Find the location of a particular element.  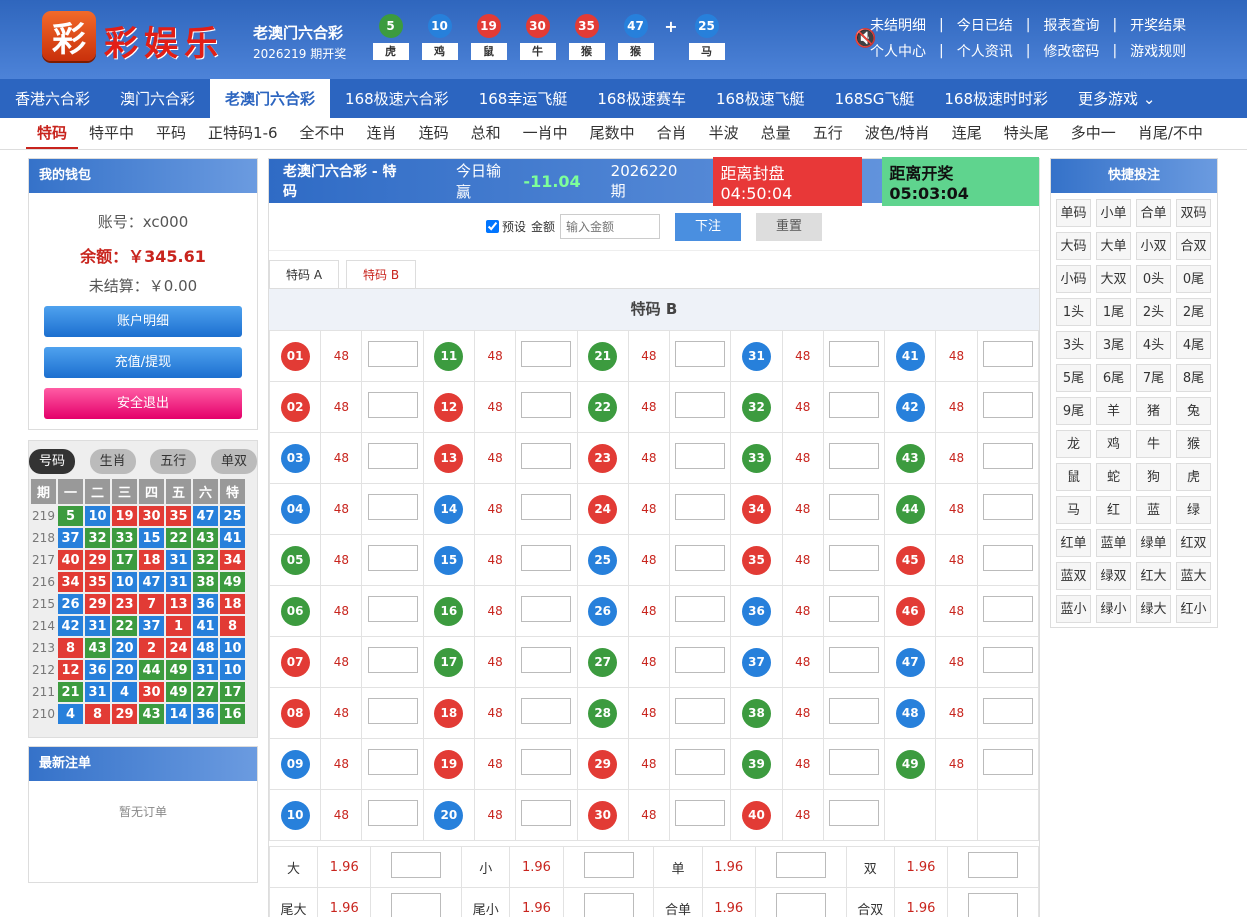

header-link: 今日已结 is located at coordinates (985, 25).